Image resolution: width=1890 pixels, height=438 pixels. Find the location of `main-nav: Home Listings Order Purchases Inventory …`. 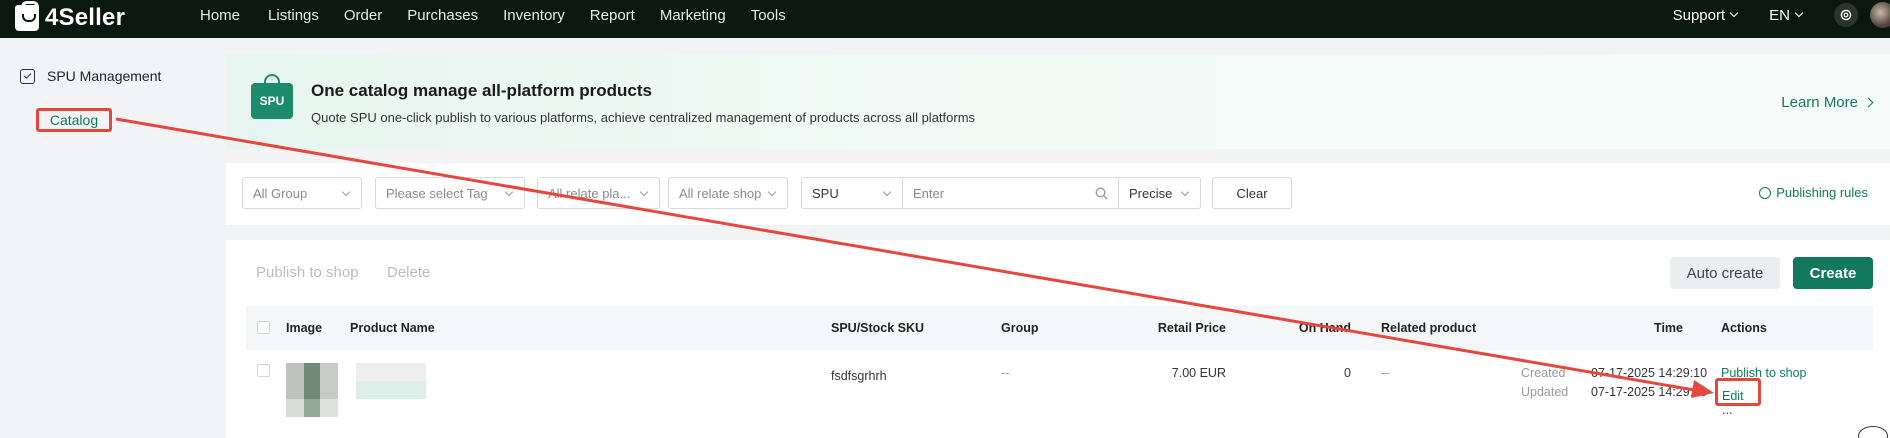

main-nav: Home Listings Order Purchases Inventory … is located at coordinates (505, 15).